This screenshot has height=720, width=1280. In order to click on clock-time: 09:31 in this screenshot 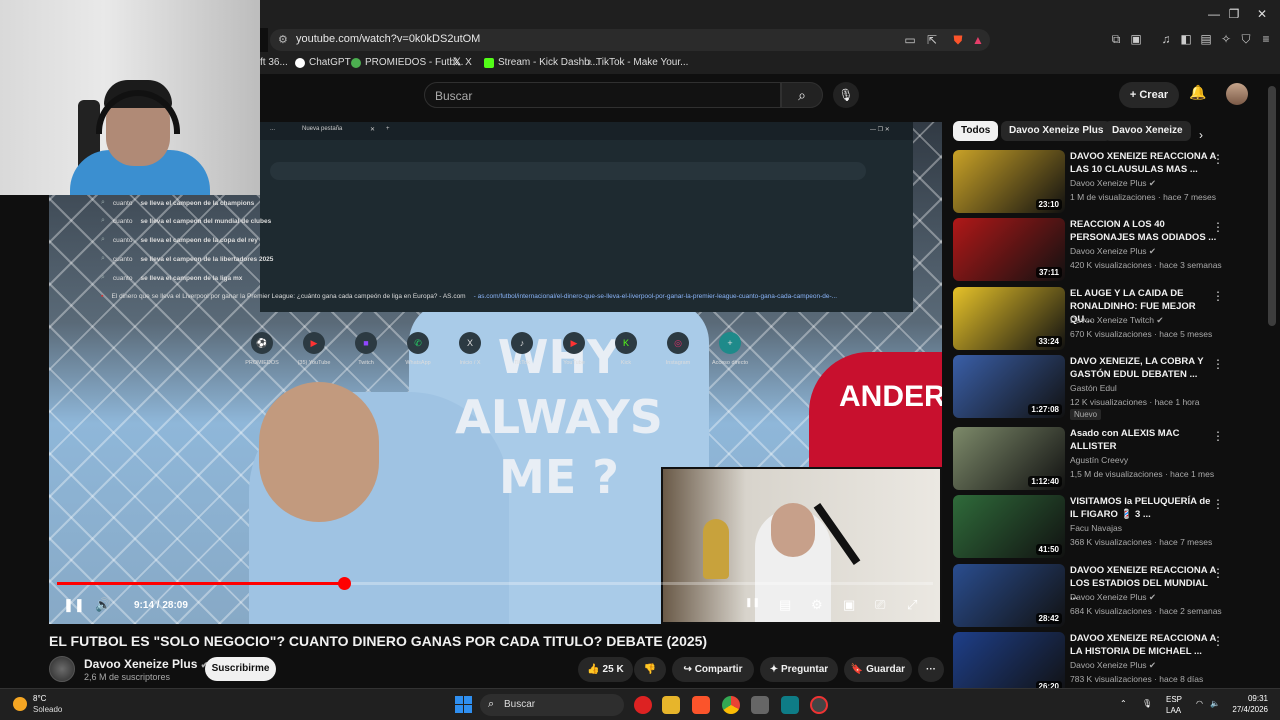, I will do `click(1247, 698)`.